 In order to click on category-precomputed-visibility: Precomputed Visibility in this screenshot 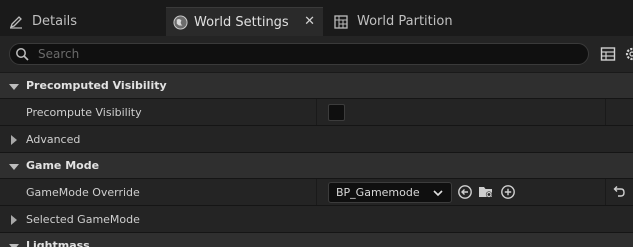, I will do `click(316, 86)`.